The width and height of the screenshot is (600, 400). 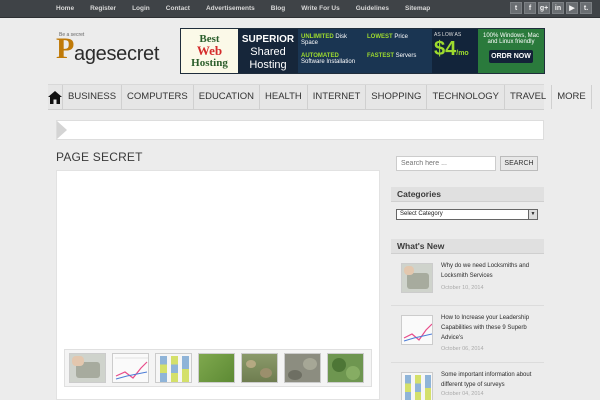 What do you see at coordinates (300, 130) in the screenshot?
I see `news-ticker` at bounding box center [300, 130].